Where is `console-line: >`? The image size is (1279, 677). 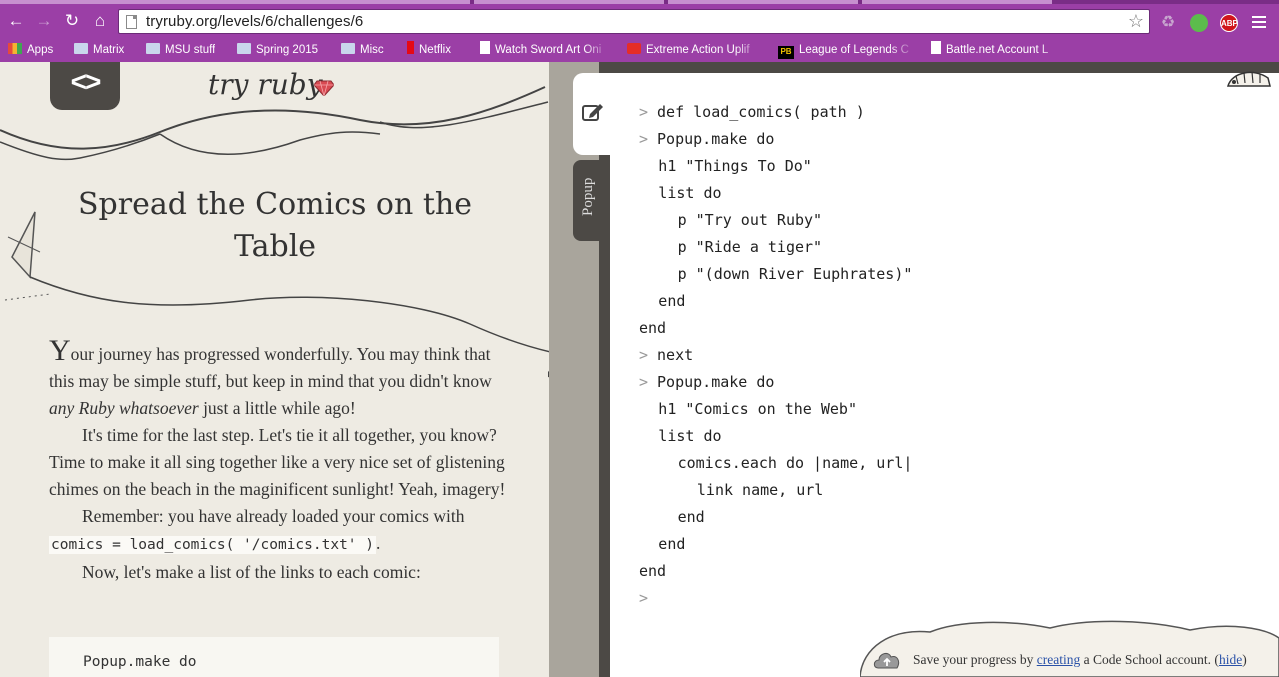 console-line: > is located at coordinates (648, 598).